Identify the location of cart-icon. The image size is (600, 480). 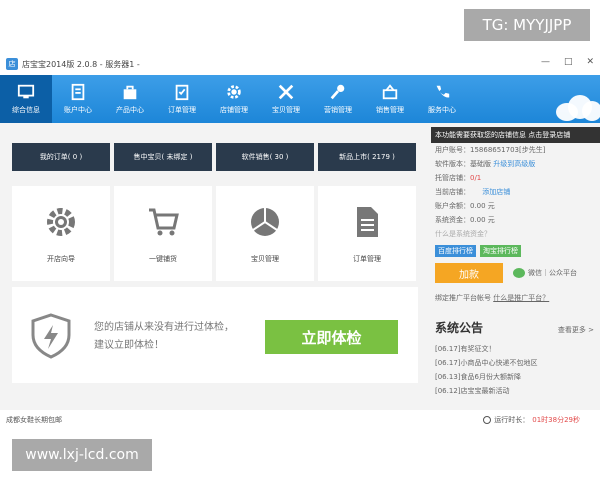
(164, 221).